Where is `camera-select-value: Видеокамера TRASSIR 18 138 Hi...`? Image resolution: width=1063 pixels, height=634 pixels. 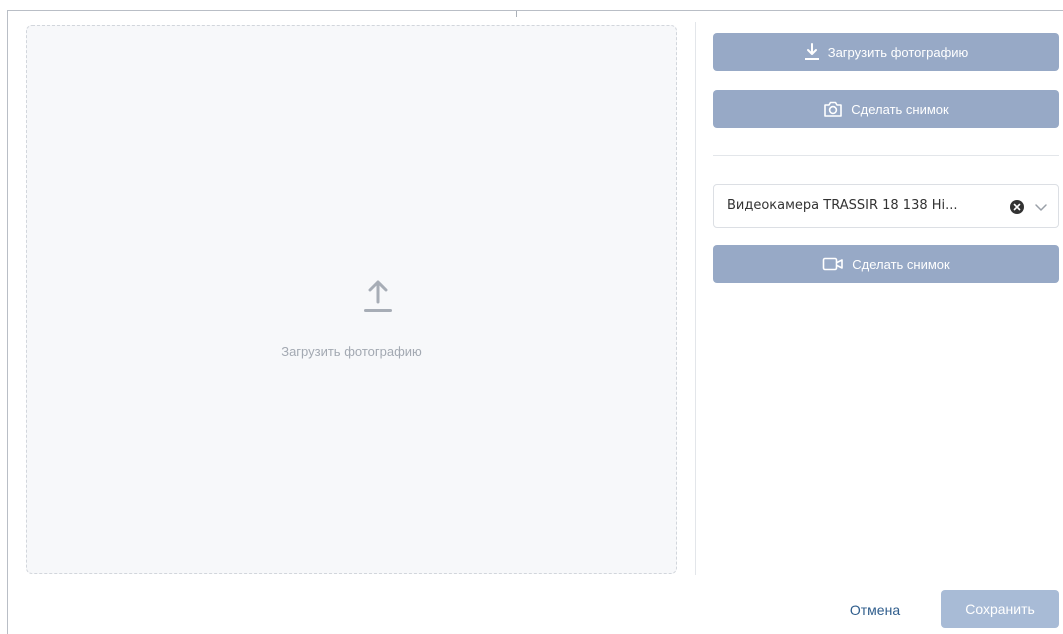
camera-select-value: Видеокамера TRASSIR 18 138 Hi... is located at coordinates (842, 205).